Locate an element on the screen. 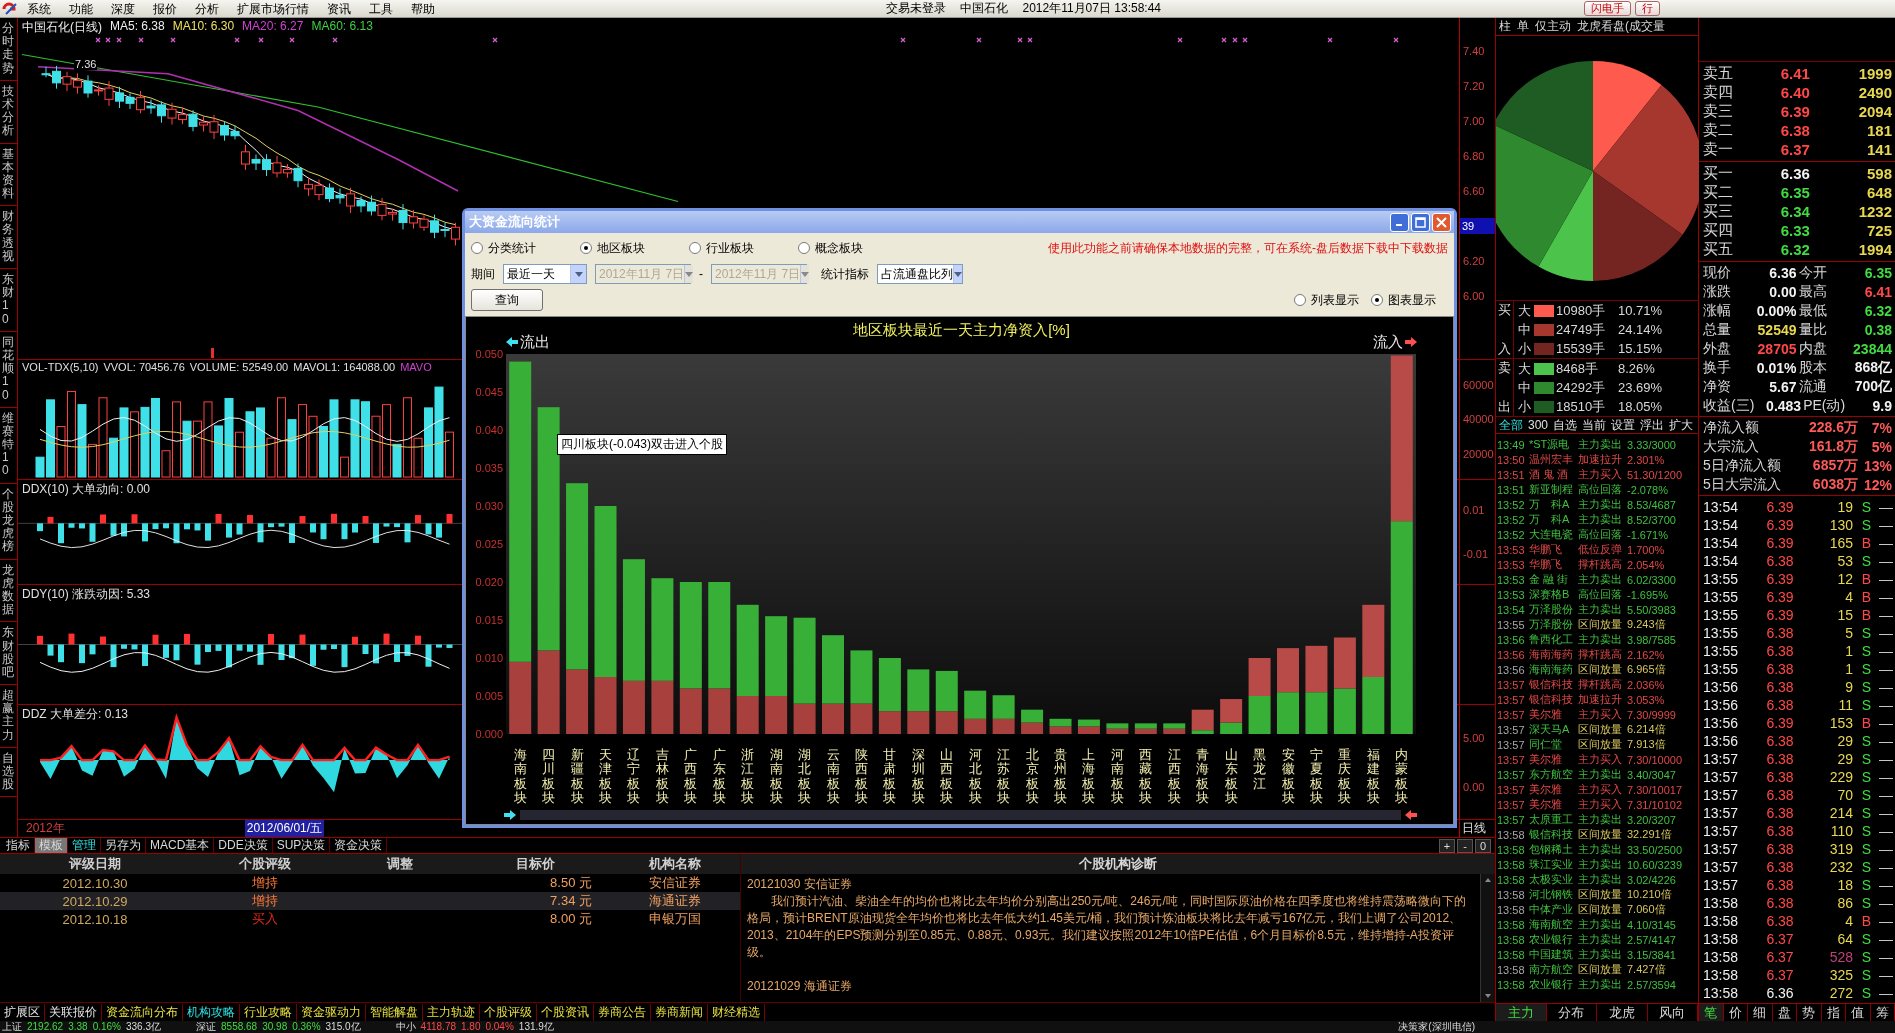  function-tab: 个股资讯 is located at coordinates (565, 1012).